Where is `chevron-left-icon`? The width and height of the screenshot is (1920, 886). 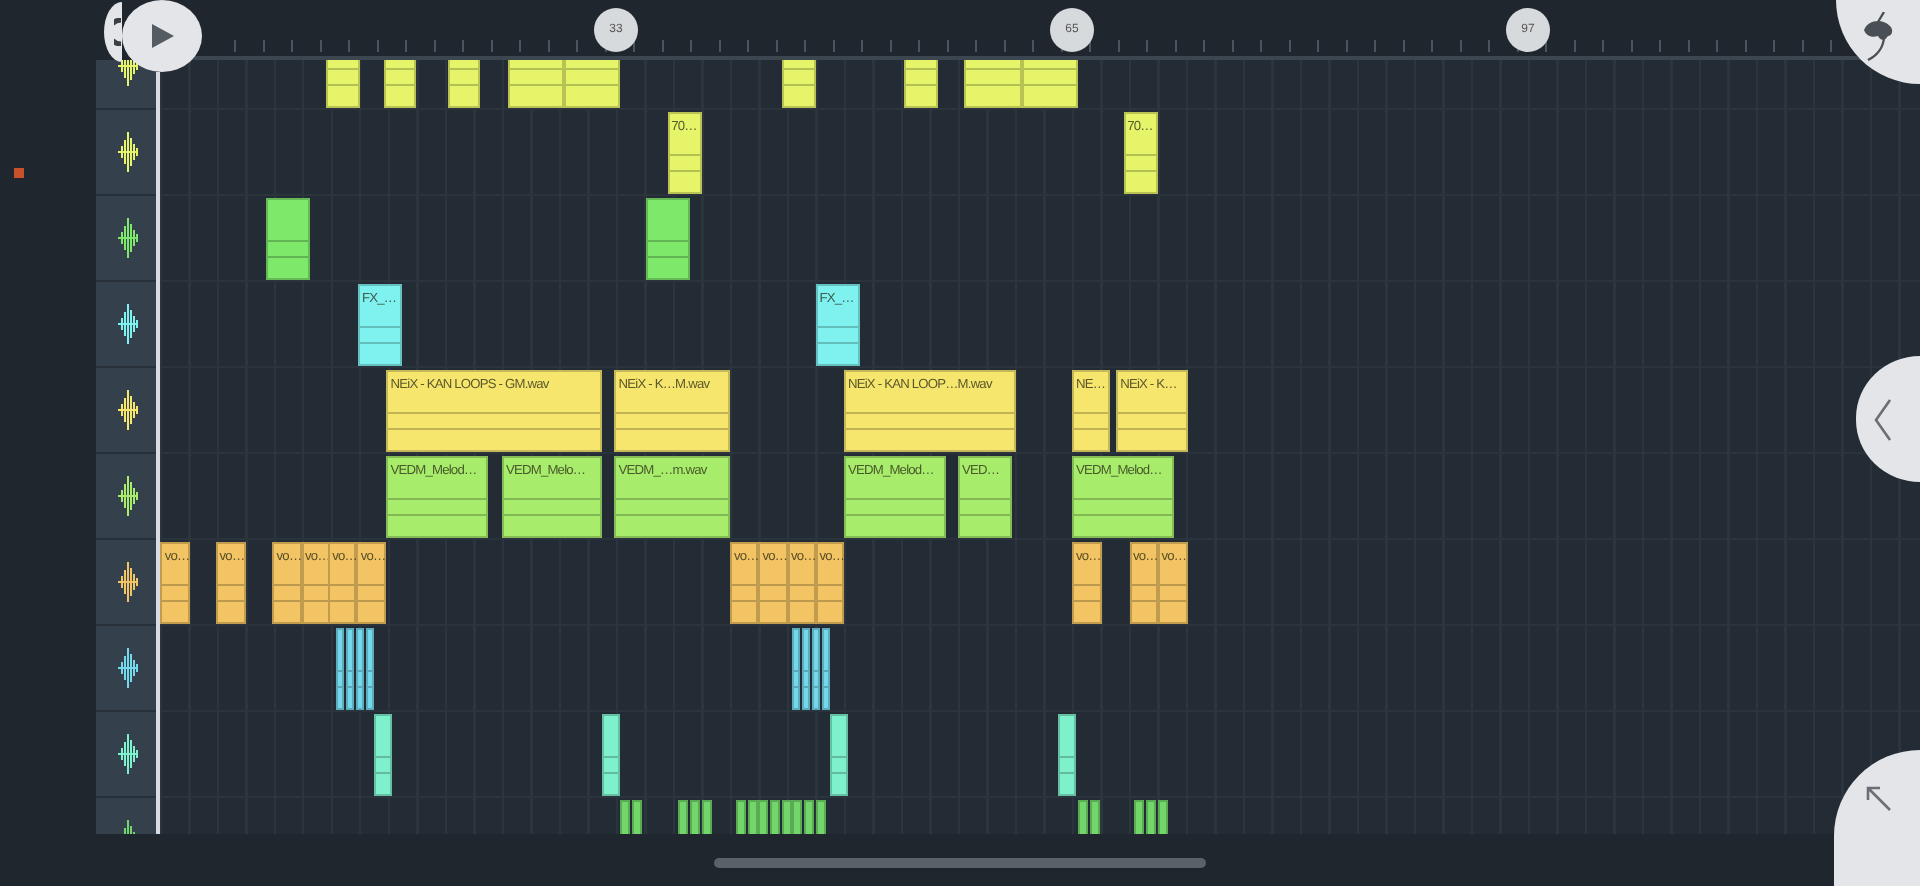 chevron-left-icon is located at coordinates (1883, 419).